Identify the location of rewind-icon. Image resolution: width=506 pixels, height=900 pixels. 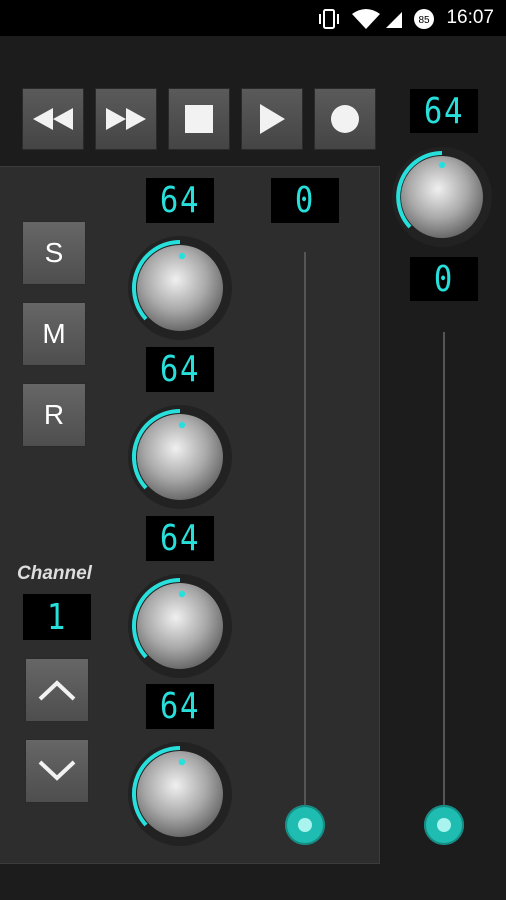
(53, 119).